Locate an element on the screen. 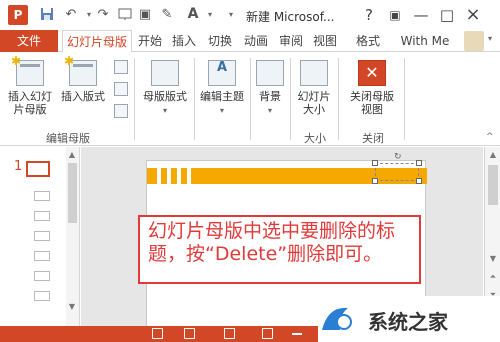  master-layout-icon is located at coordinates (165, 73).